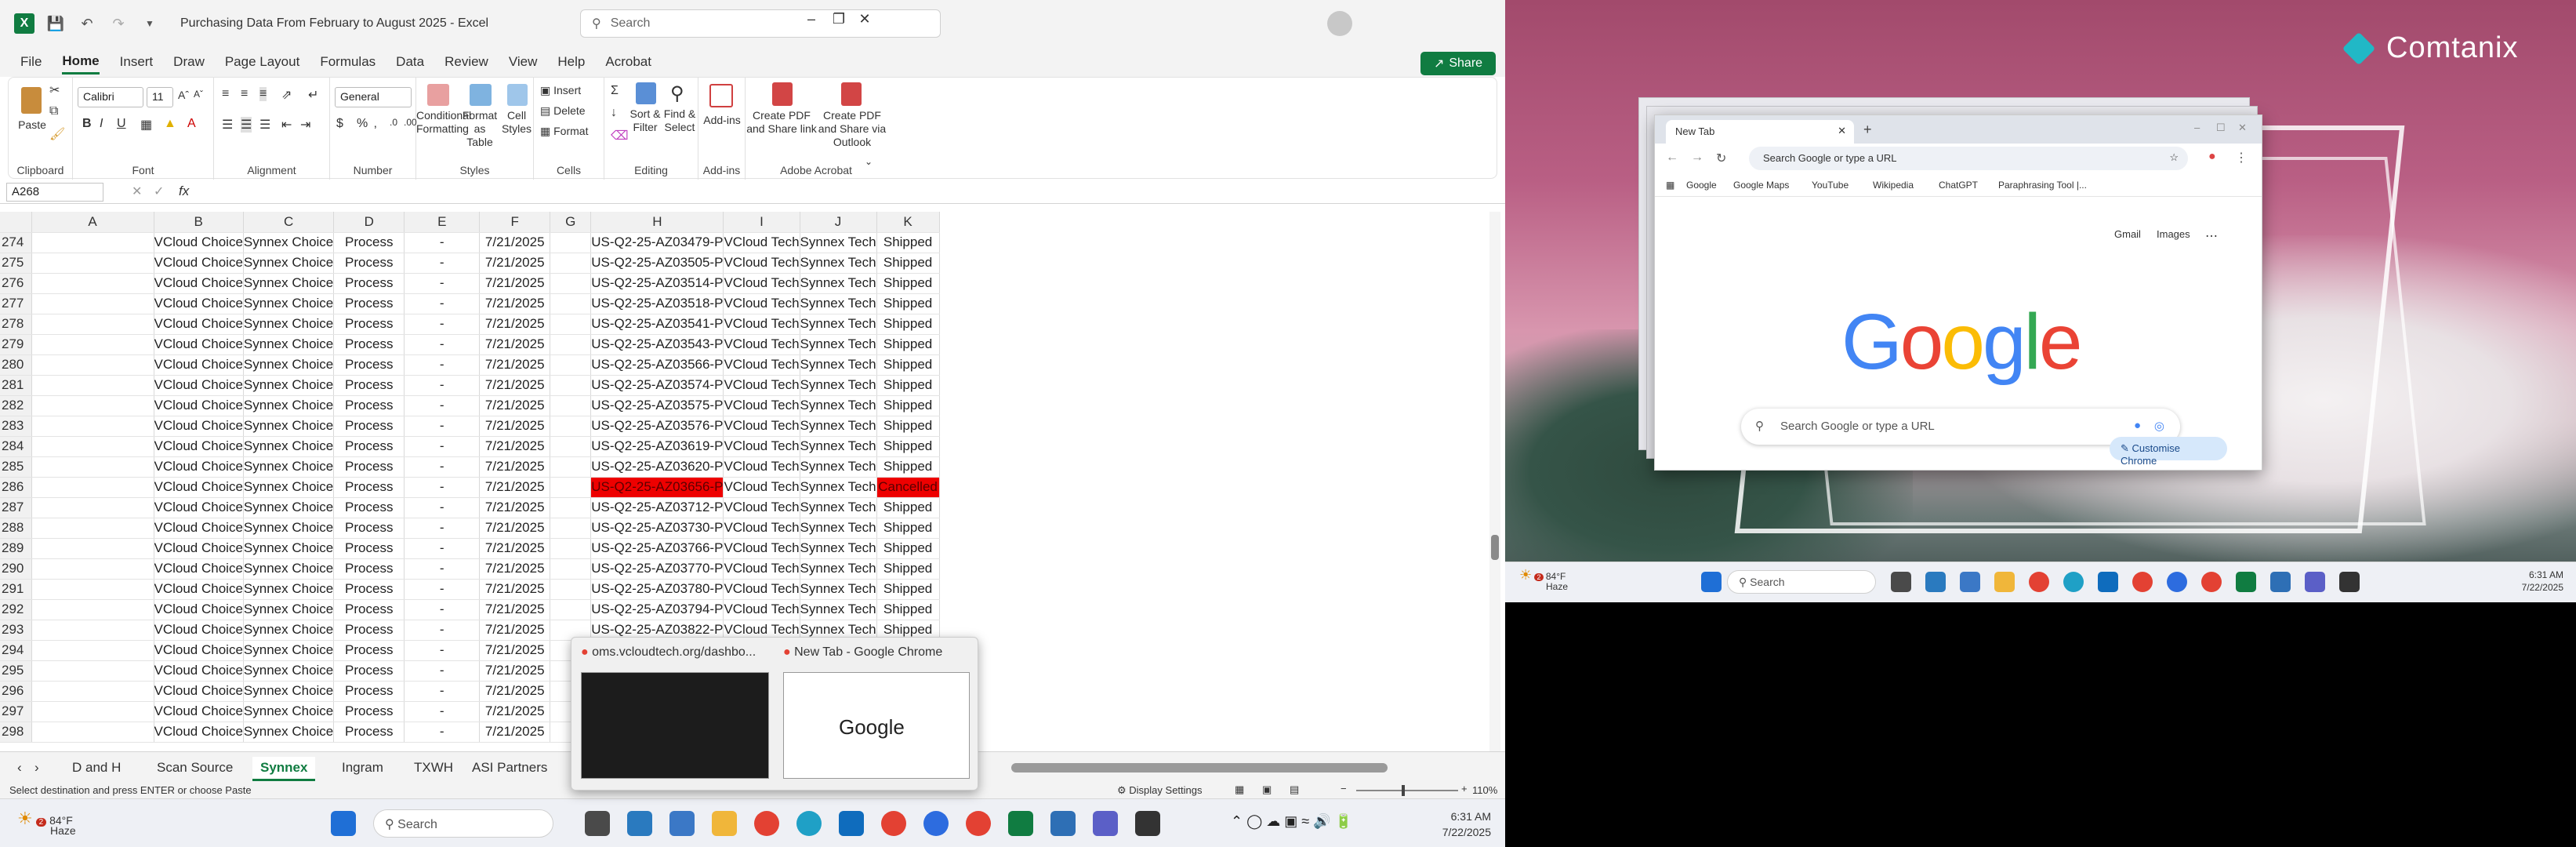 The height and width of the screenshot is (847, 2576). I want to click on format-as-table-button: Format as Table, so click(479, 129).